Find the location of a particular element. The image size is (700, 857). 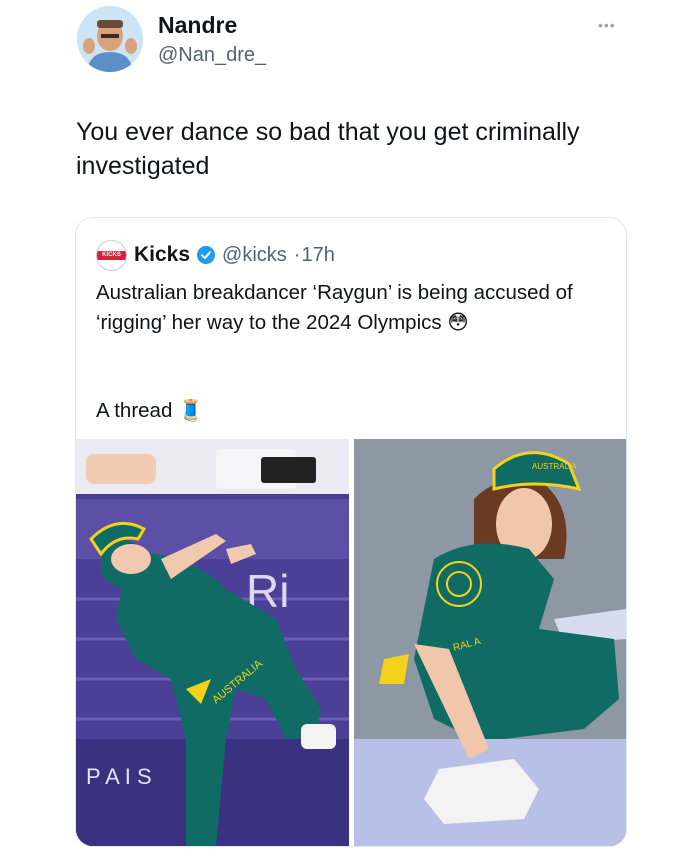

author-name: Nandre is located at coordinates (197, 25).